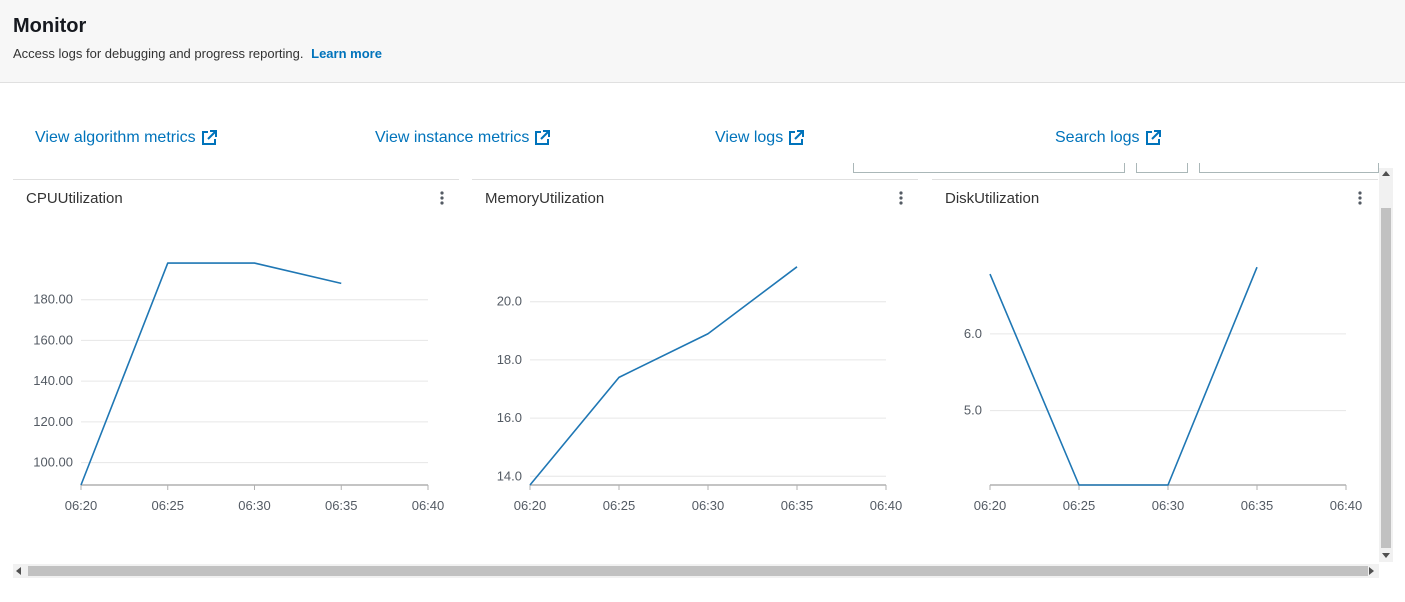 The height and width of the screenshot is (602, 1405). What do you see at coordinates (53, 380) in the screenshot?
I see `y-tick-label: 140.00` at bounding box center [53, 380].